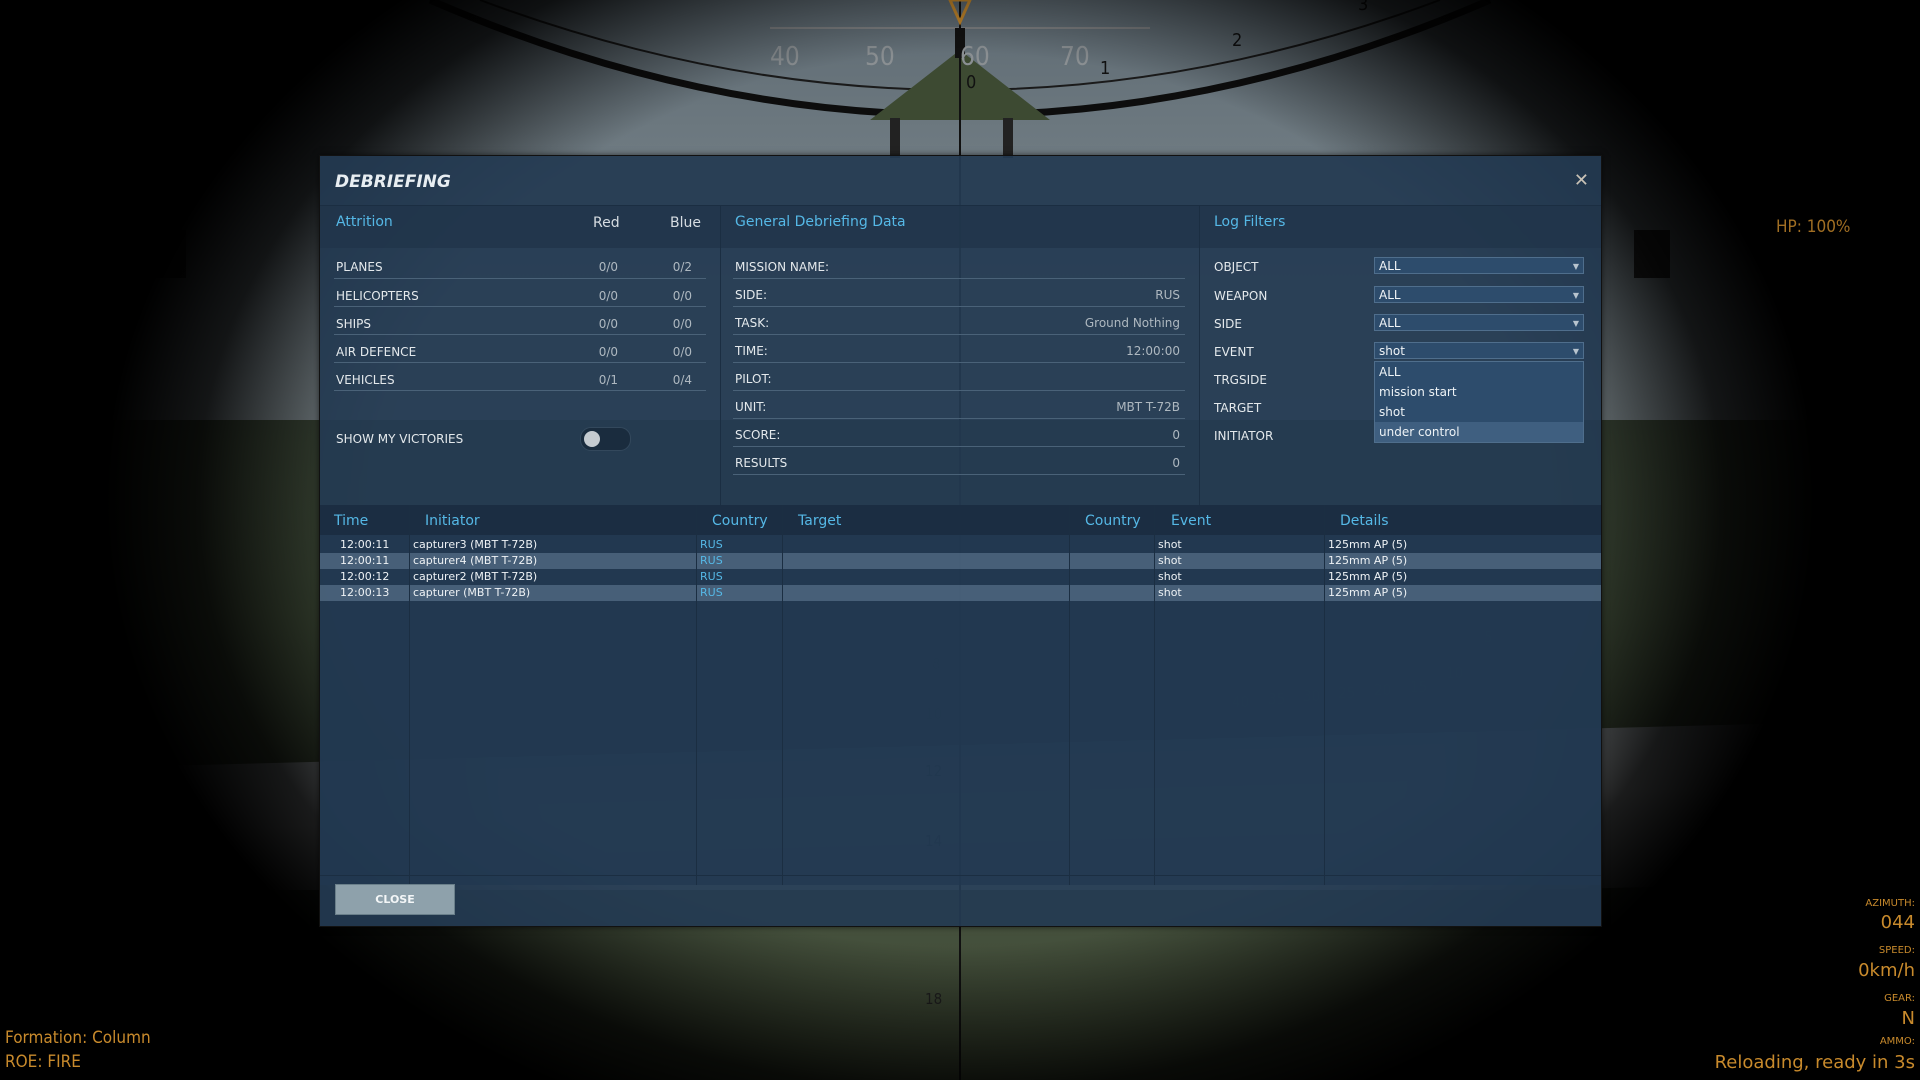 This screenshot has width=1920, height=1080. What do you see at coordinates (751, 351) in the screenshot?
I see `general-label: TIME:` at bounding box center [751, 351].